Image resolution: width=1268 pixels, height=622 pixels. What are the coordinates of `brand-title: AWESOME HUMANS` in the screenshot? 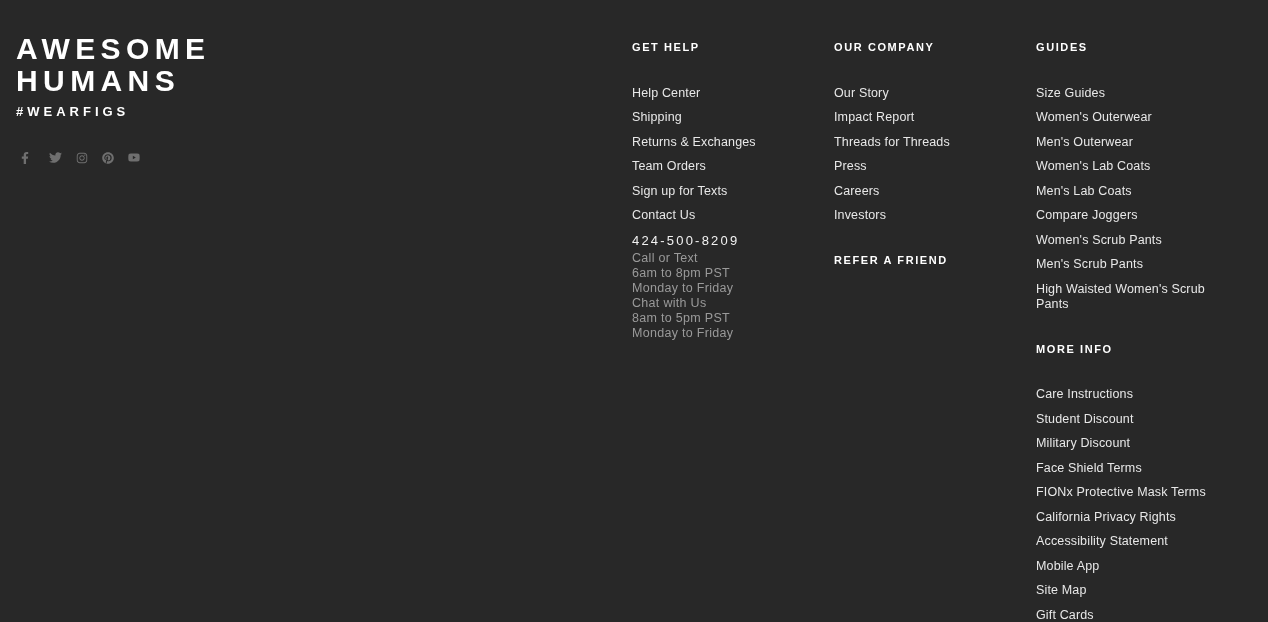 It's located at (114, 65).